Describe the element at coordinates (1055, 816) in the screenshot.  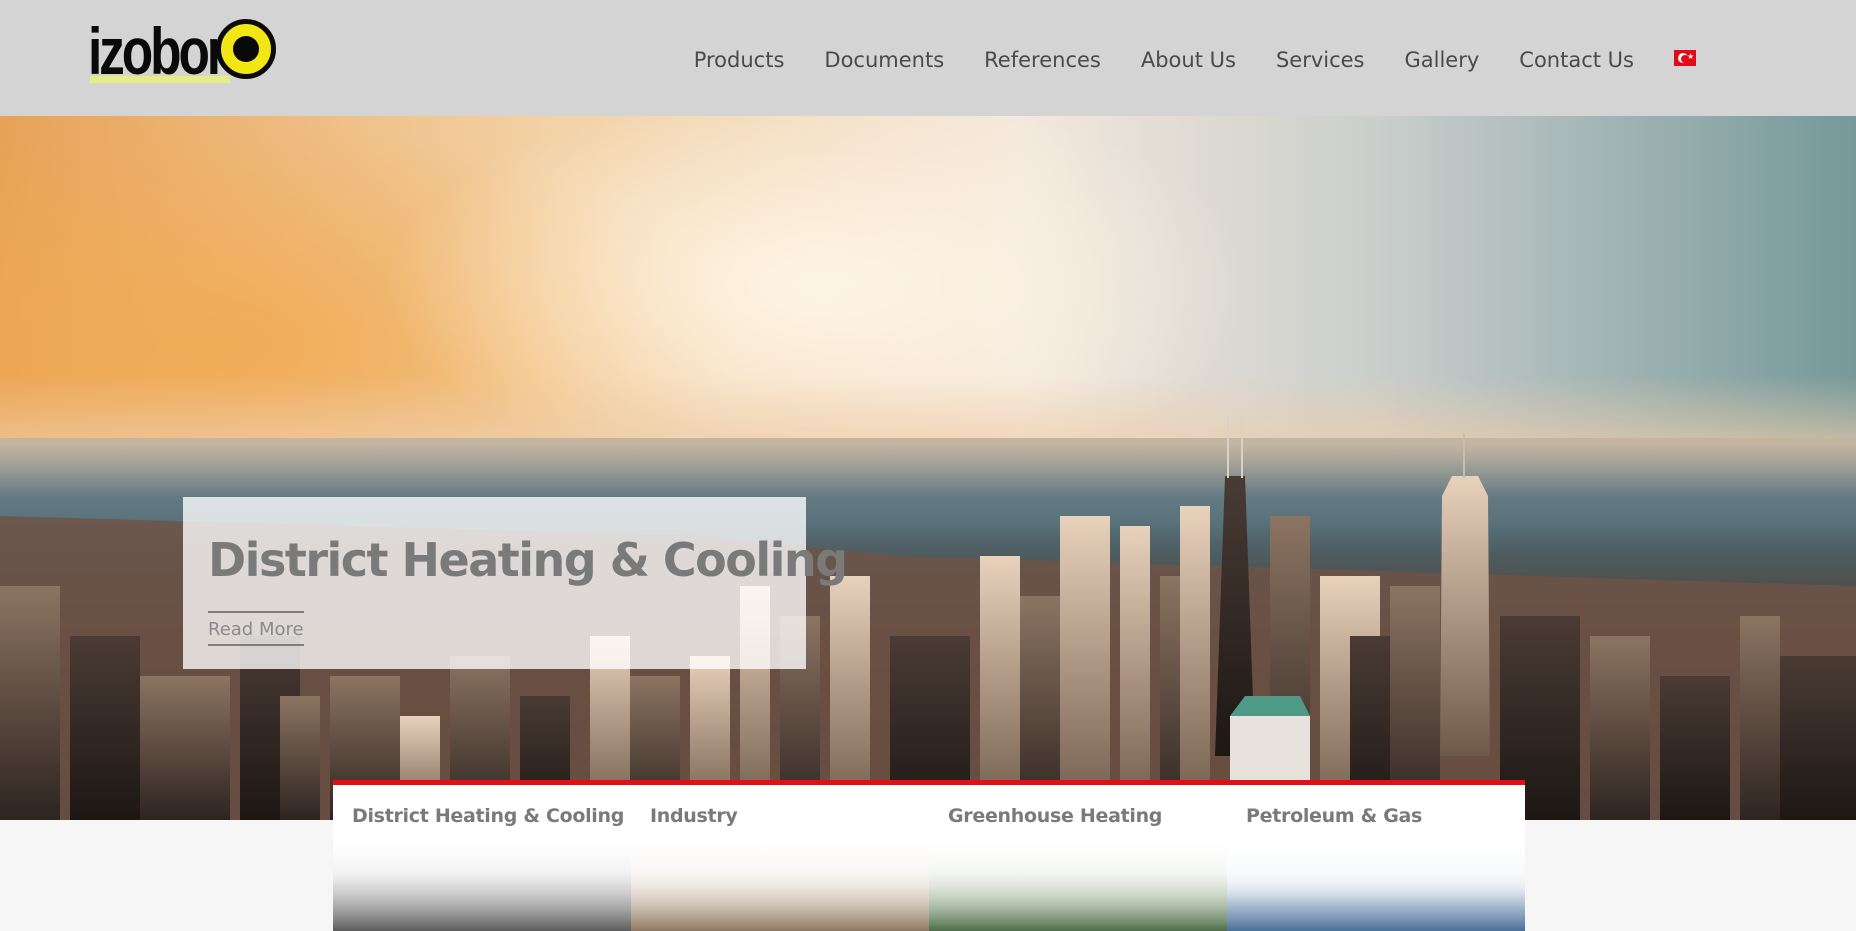
I see `category-label: Greenhouse Heating` at that location.